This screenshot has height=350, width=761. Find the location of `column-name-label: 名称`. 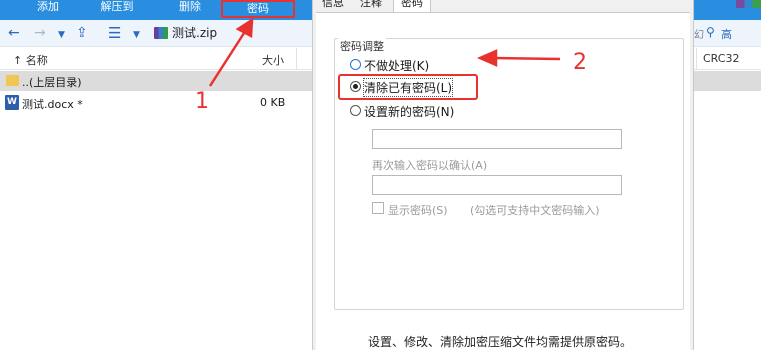

column-name-label: 名称 is located at coordinates (36, 60).